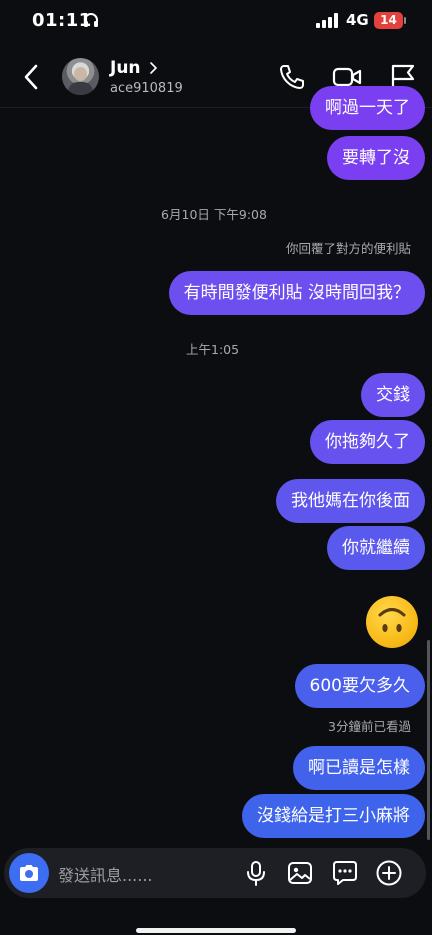  Describe the element at coordinates (369, 726) in the screenshot. I see `seen-receipt: 3分鐘前已看過` at that location.